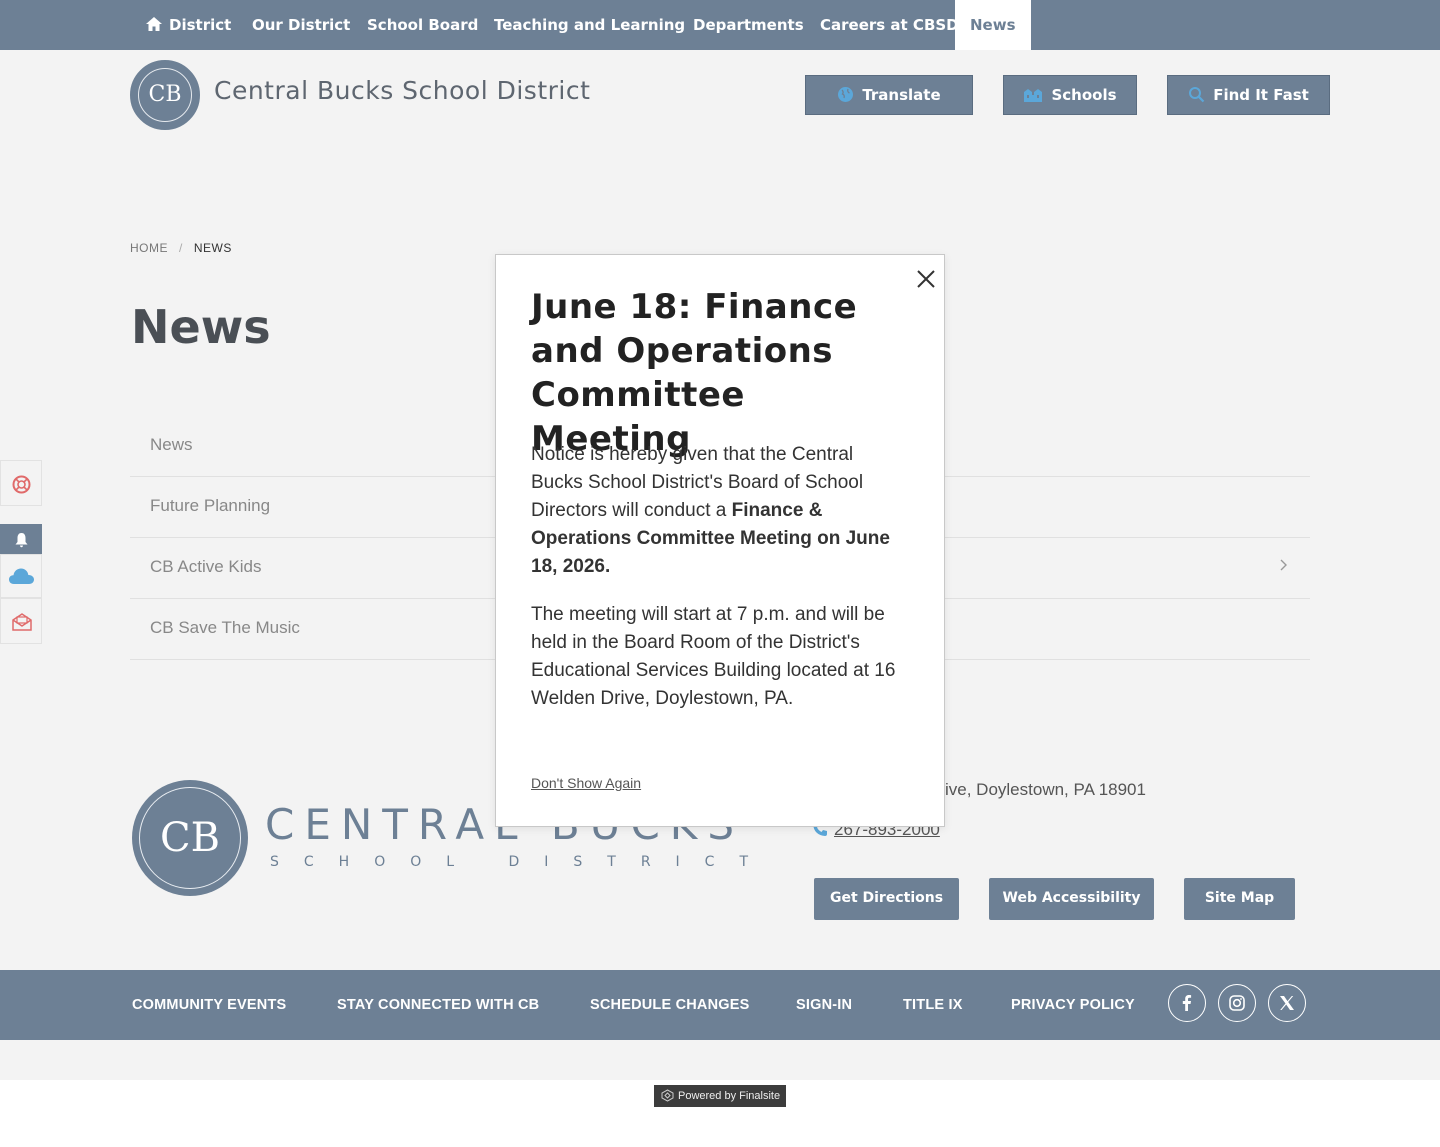 The height and width of the screenshot is (1147, 1440). I want to click on page-title: News, so click(201, 327).